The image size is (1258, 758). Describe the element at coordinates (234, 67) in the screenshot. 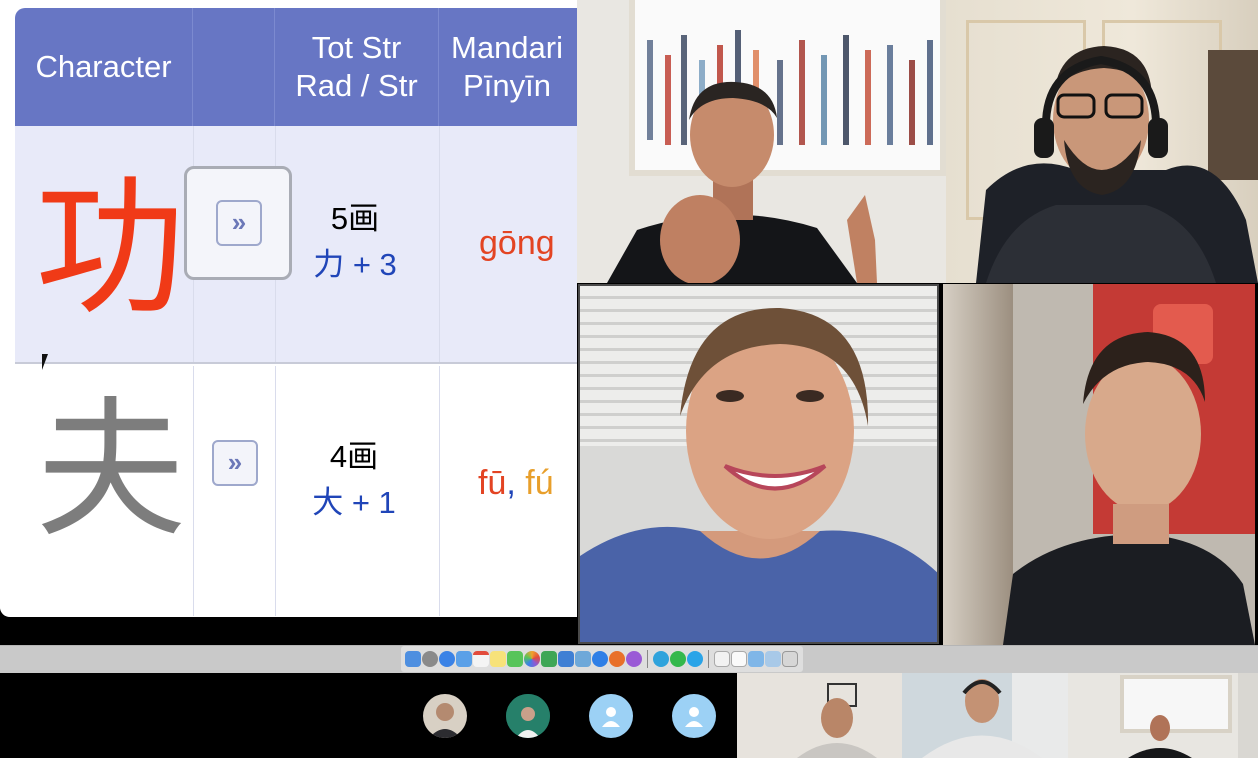

I see `header-blank` at that location.